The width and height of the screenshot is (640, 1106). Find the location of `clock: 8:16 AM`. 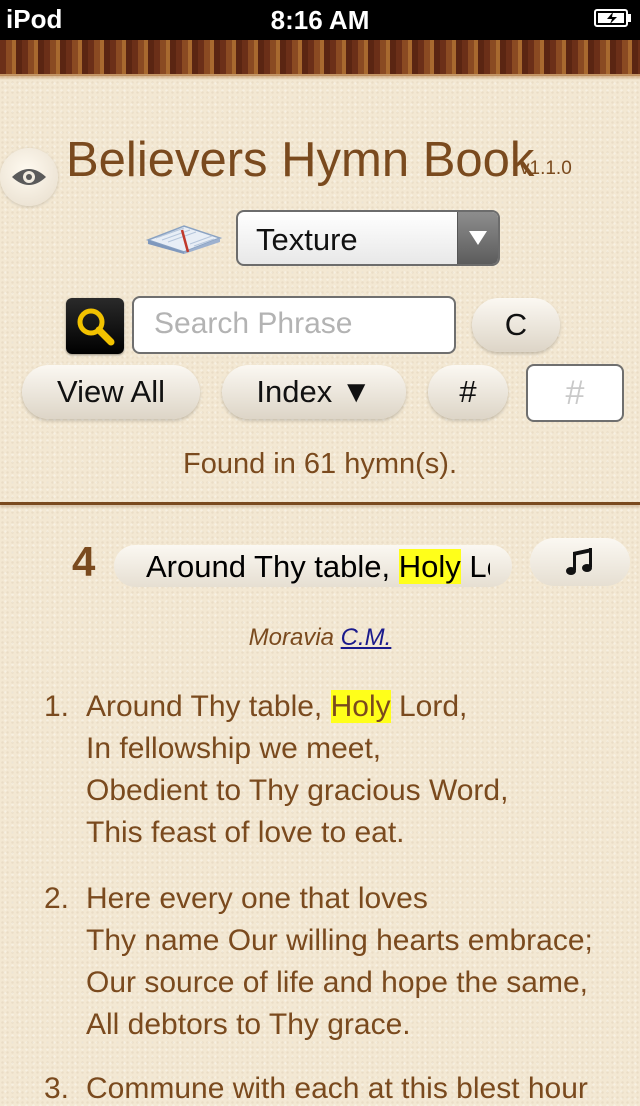

clock: 8:16 AM is located at coordinates (320, 20).